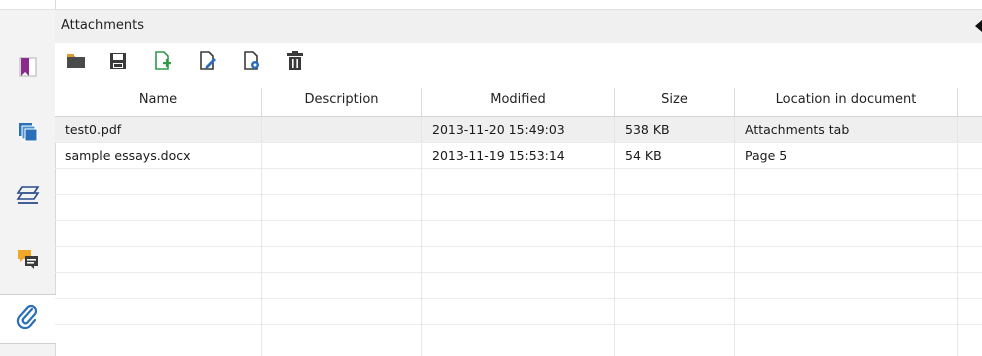  I want to click on cell-name: sample essays.docx, so click(158, 156).